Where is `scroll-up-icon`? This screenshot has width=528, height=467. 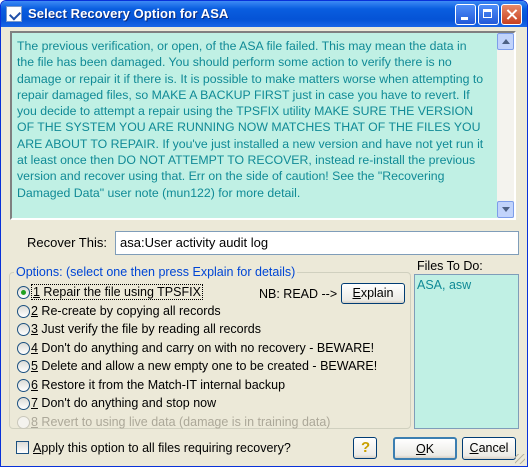
scroll-up-icon is located at coordinates (505, 41).